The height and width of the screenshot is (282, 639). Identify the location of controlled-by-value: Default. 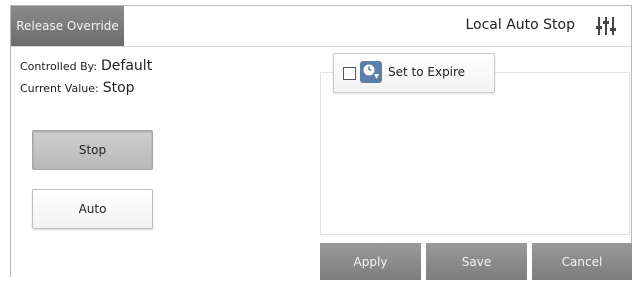
(127, 66).